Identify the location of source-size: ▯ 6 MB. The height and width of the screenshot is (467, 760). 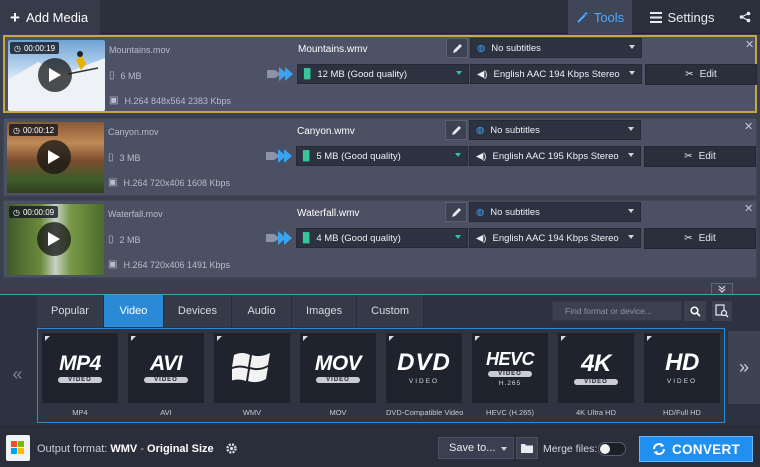
(125, 75).